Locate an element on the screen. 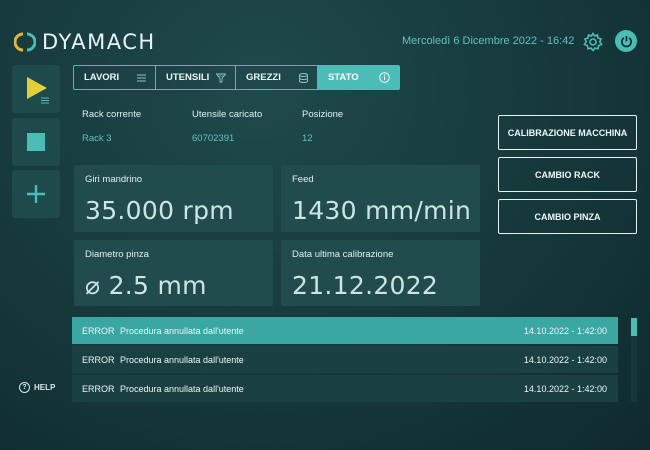 The width and height of the screenshot is (650, 450). gear-icon is located at coordinates (593, 42).